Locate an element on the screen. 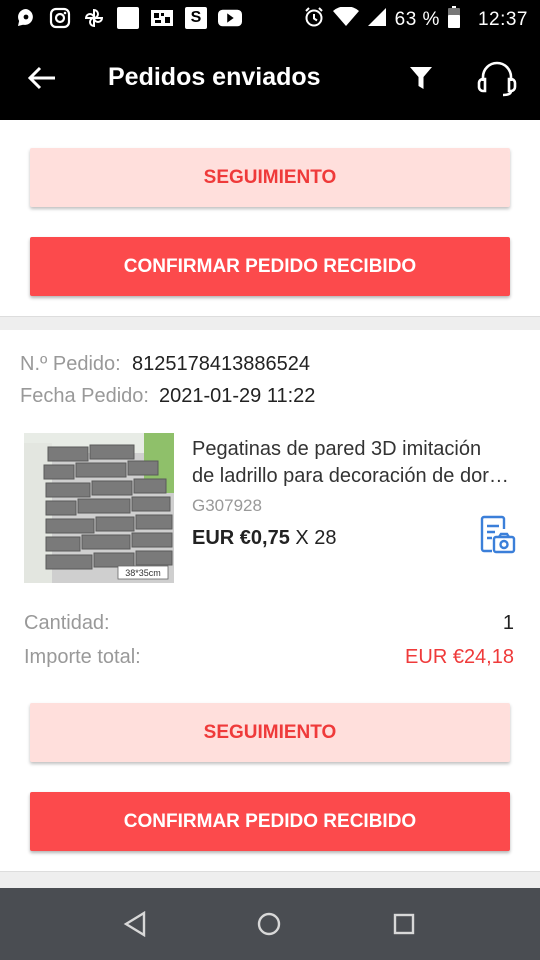 This screenshot has height=960, width=540. product-title-line1: Pegatinas de pared 3D imitación is located at coordinates (337, 449).